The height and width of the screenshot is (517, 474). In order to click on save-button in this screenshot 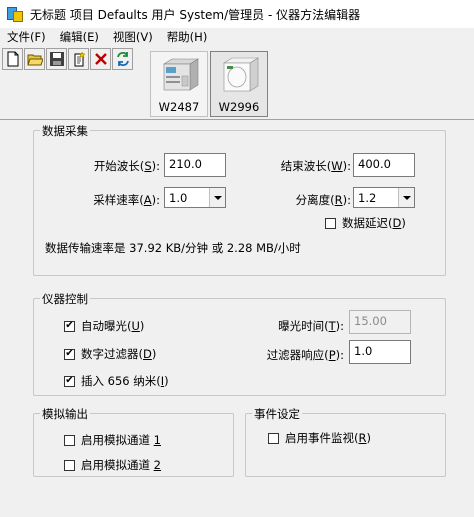, I will do `click(56, 59)`.